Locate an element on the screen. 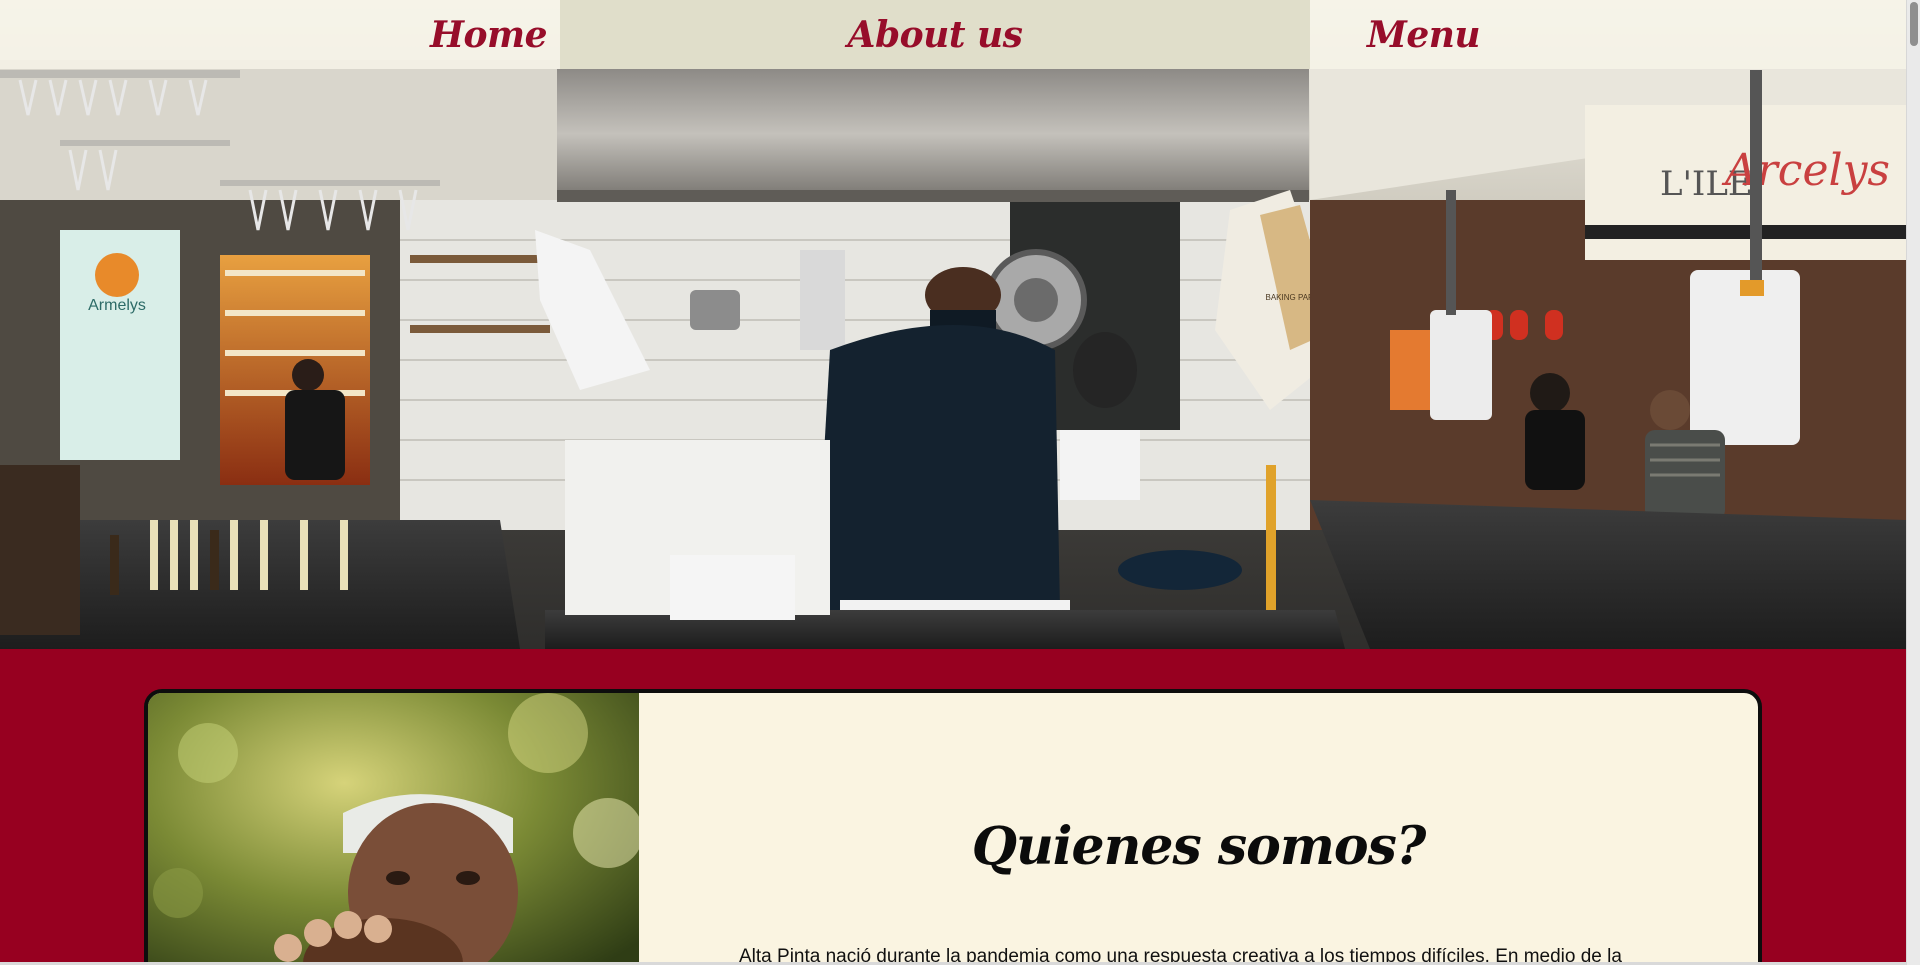 The height and width of the screenshot is (965, 1920). nav-about-us-link: About us is located at coordinates (935, 34).